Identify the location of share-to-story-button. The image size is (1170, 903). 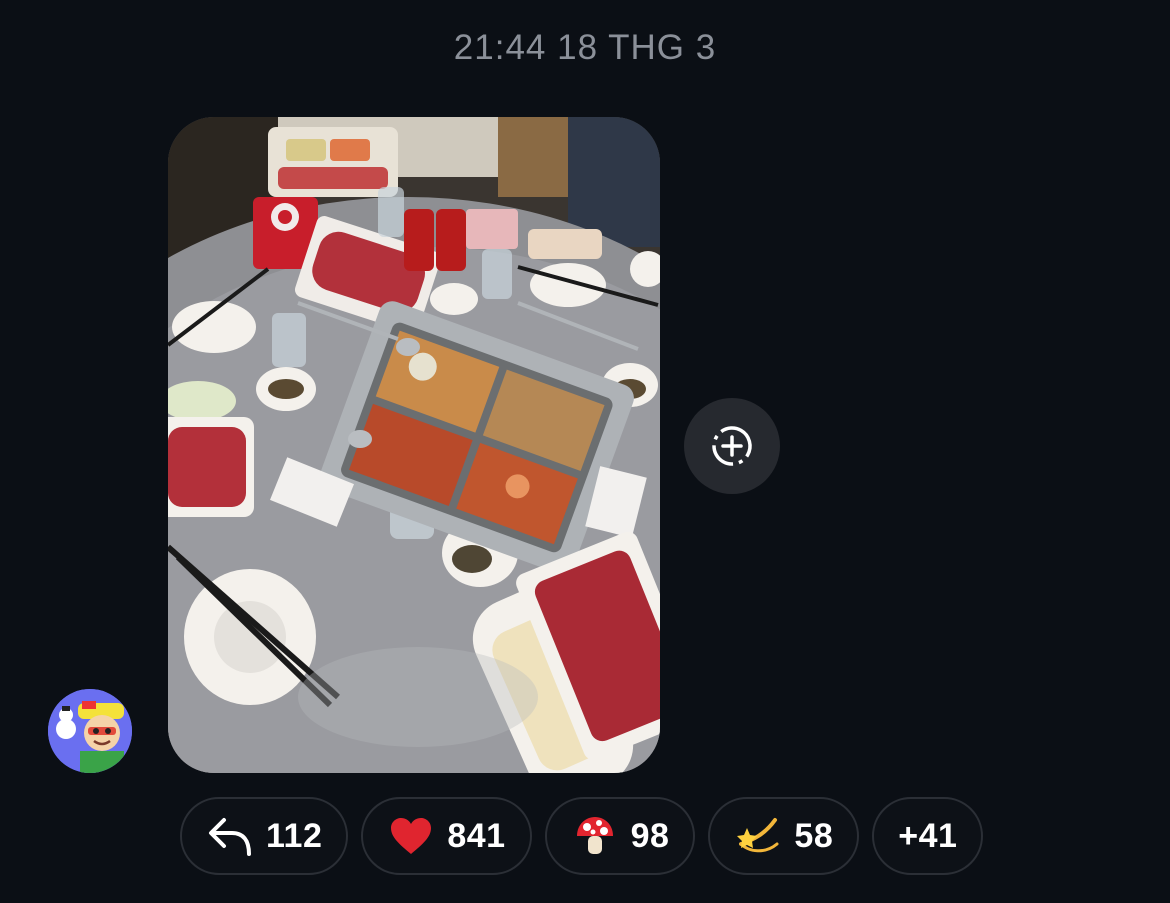
(732, 446).